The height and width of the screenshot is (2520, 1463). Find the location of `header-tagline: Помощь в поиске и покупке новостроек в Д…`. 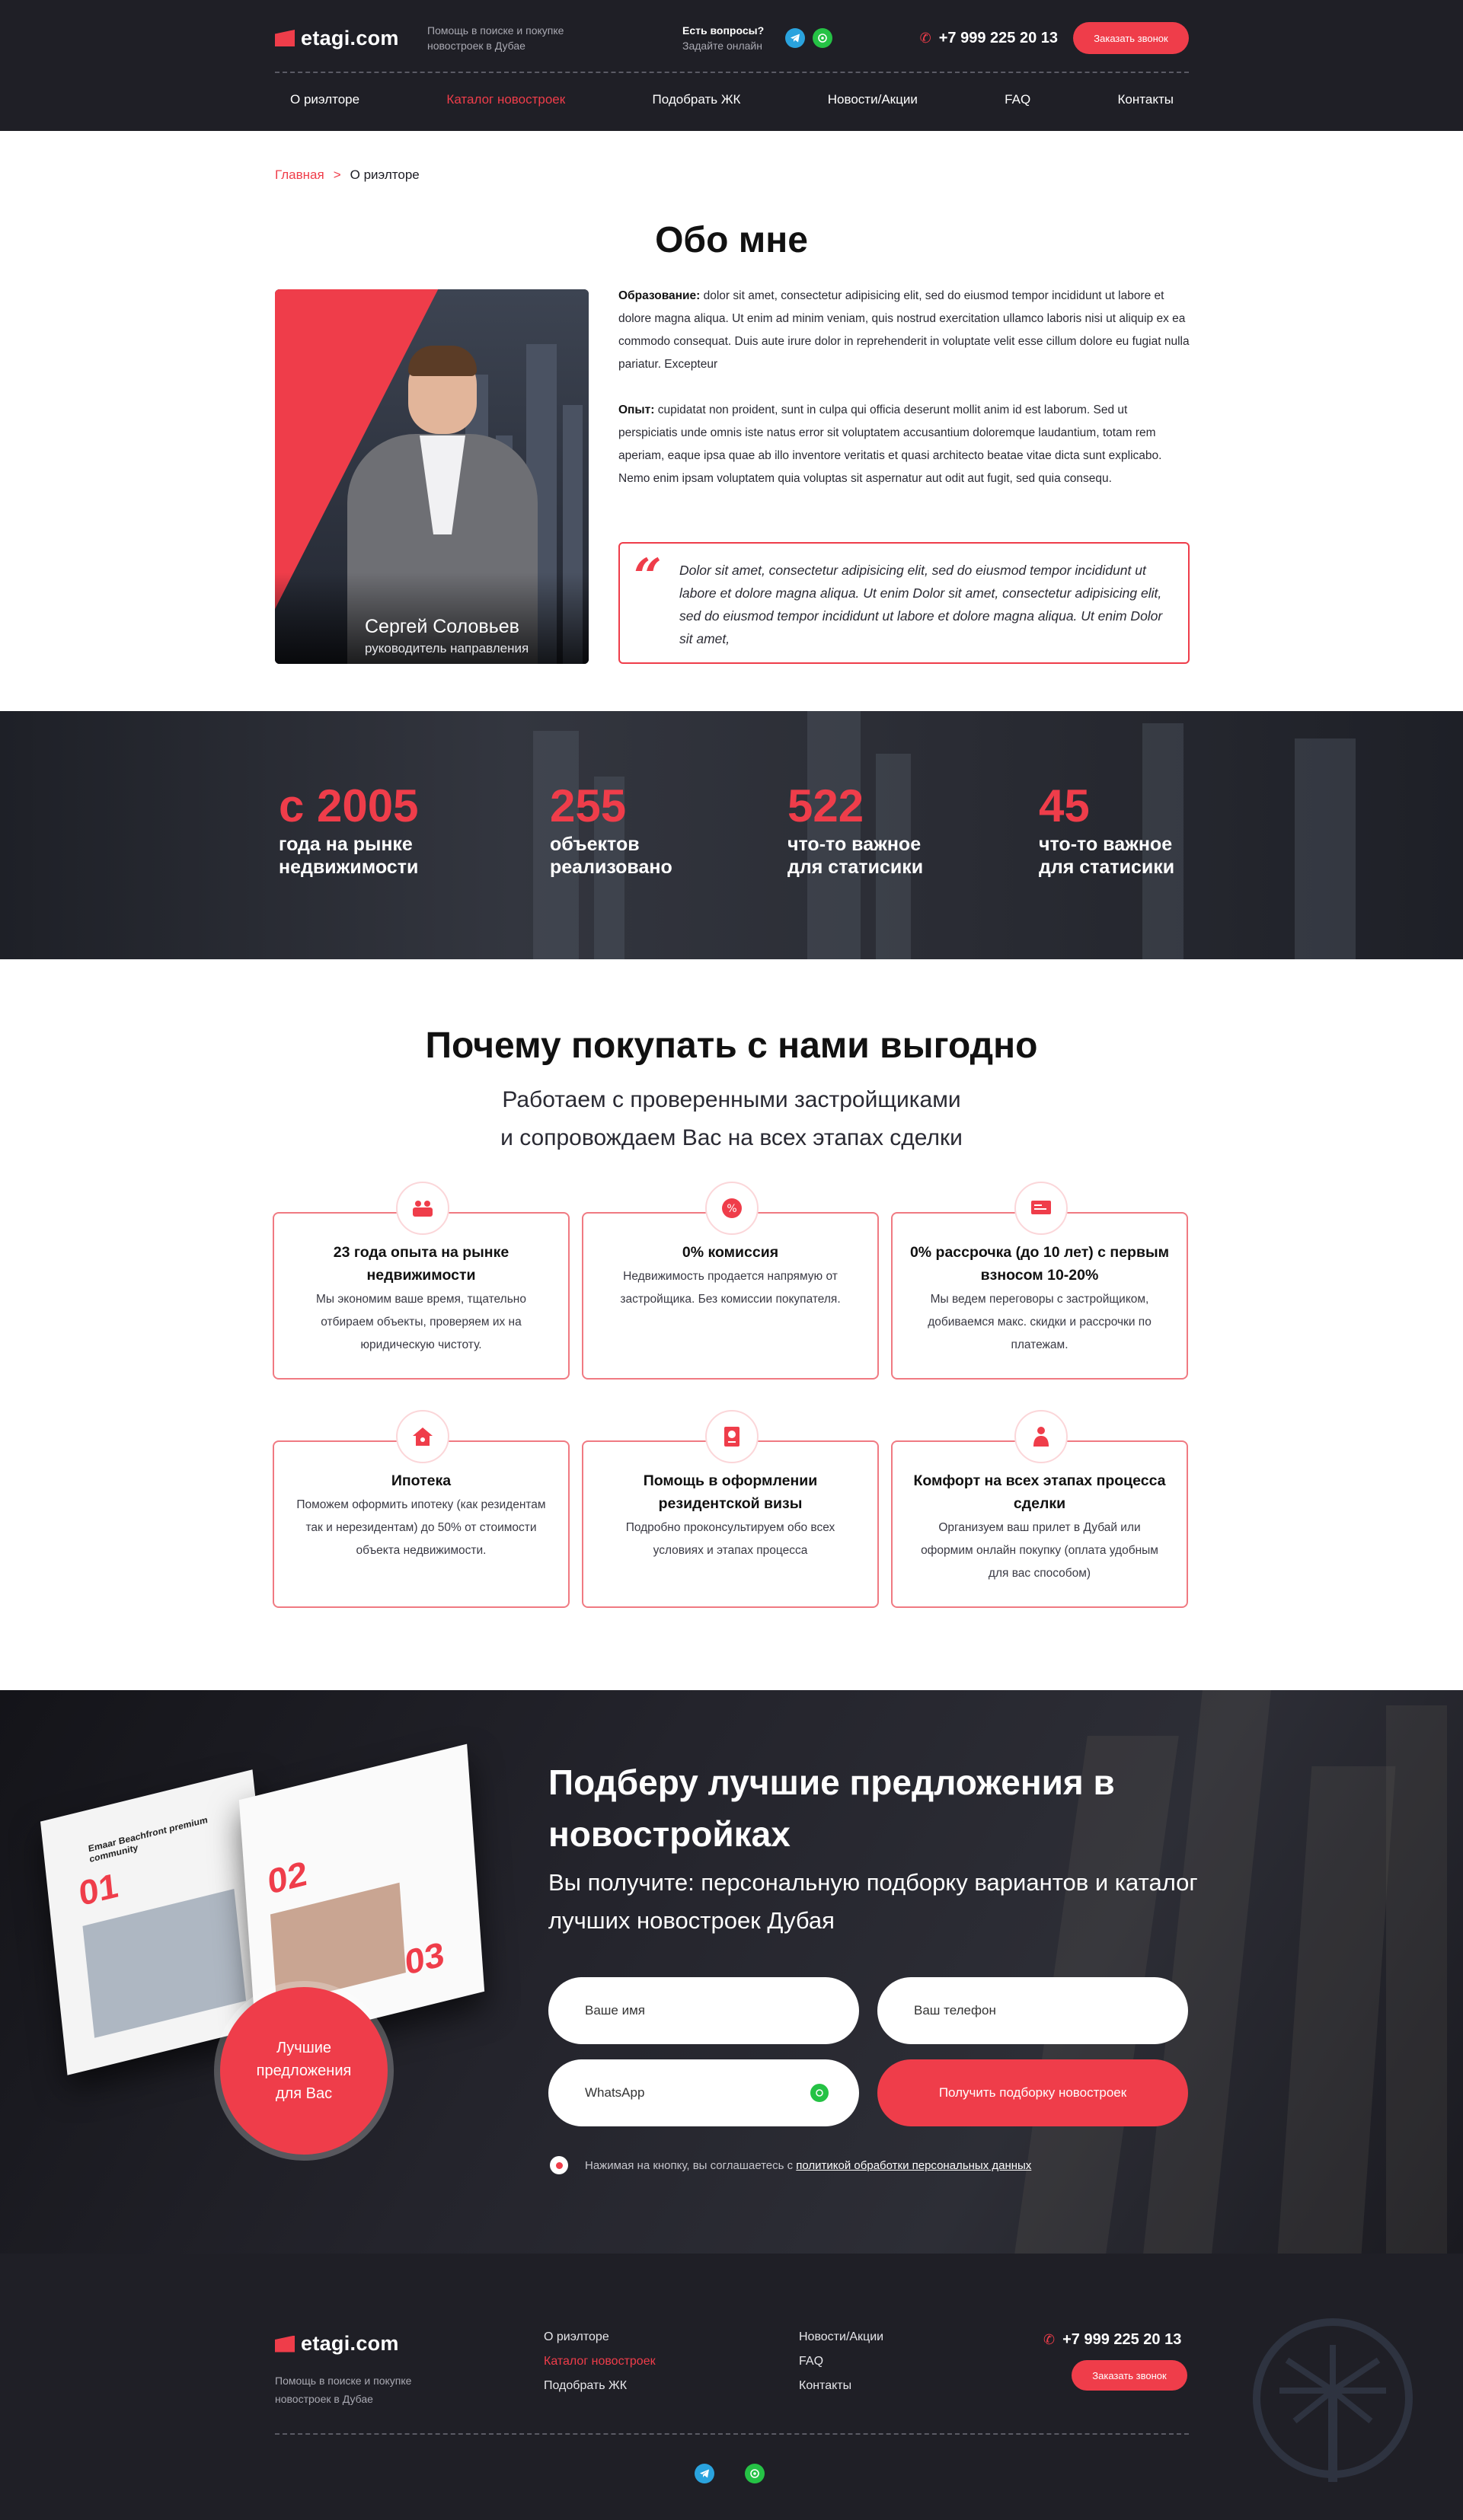

header-tagline: Помощь в поиске и покупке новостроек в Д… is located at coordinates (495, 38).